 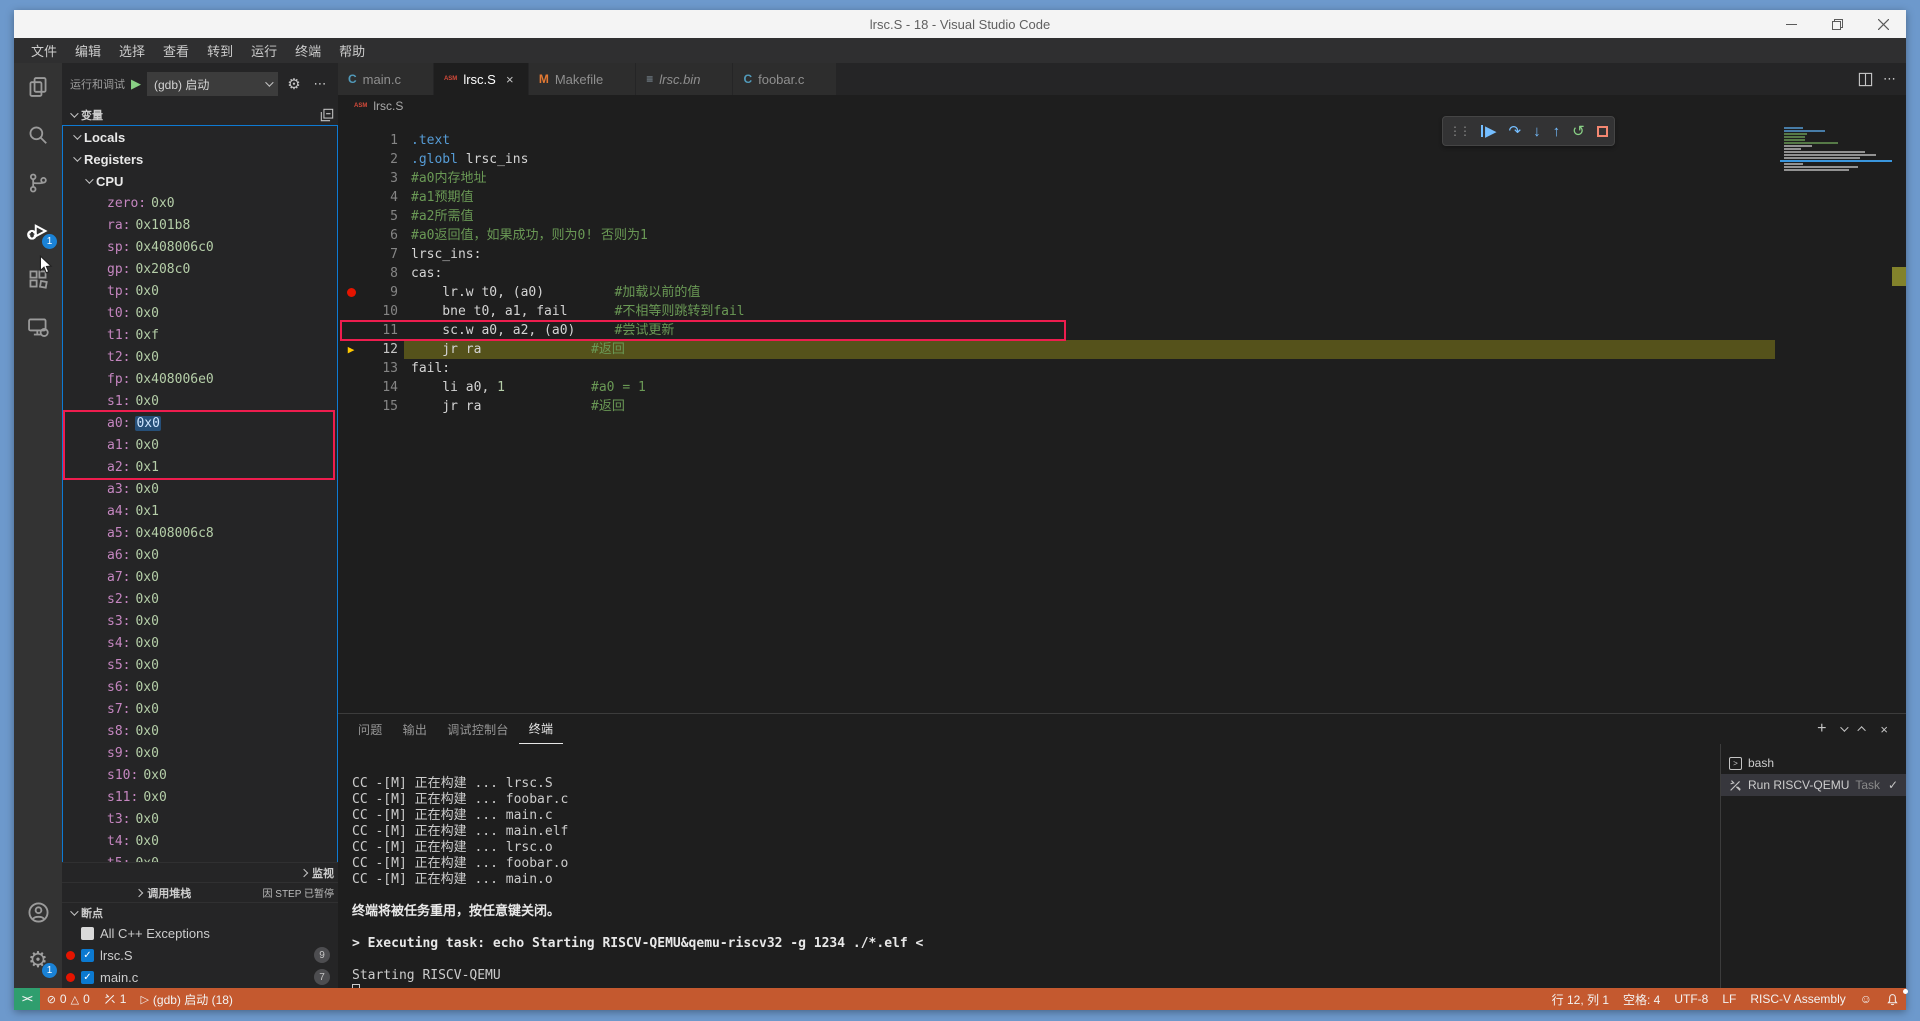 What do you see at coordinates (38, 960) in the screenshot?
I see `settings-gear-icon: ⚙ 1` at bounding box center [38, 960].